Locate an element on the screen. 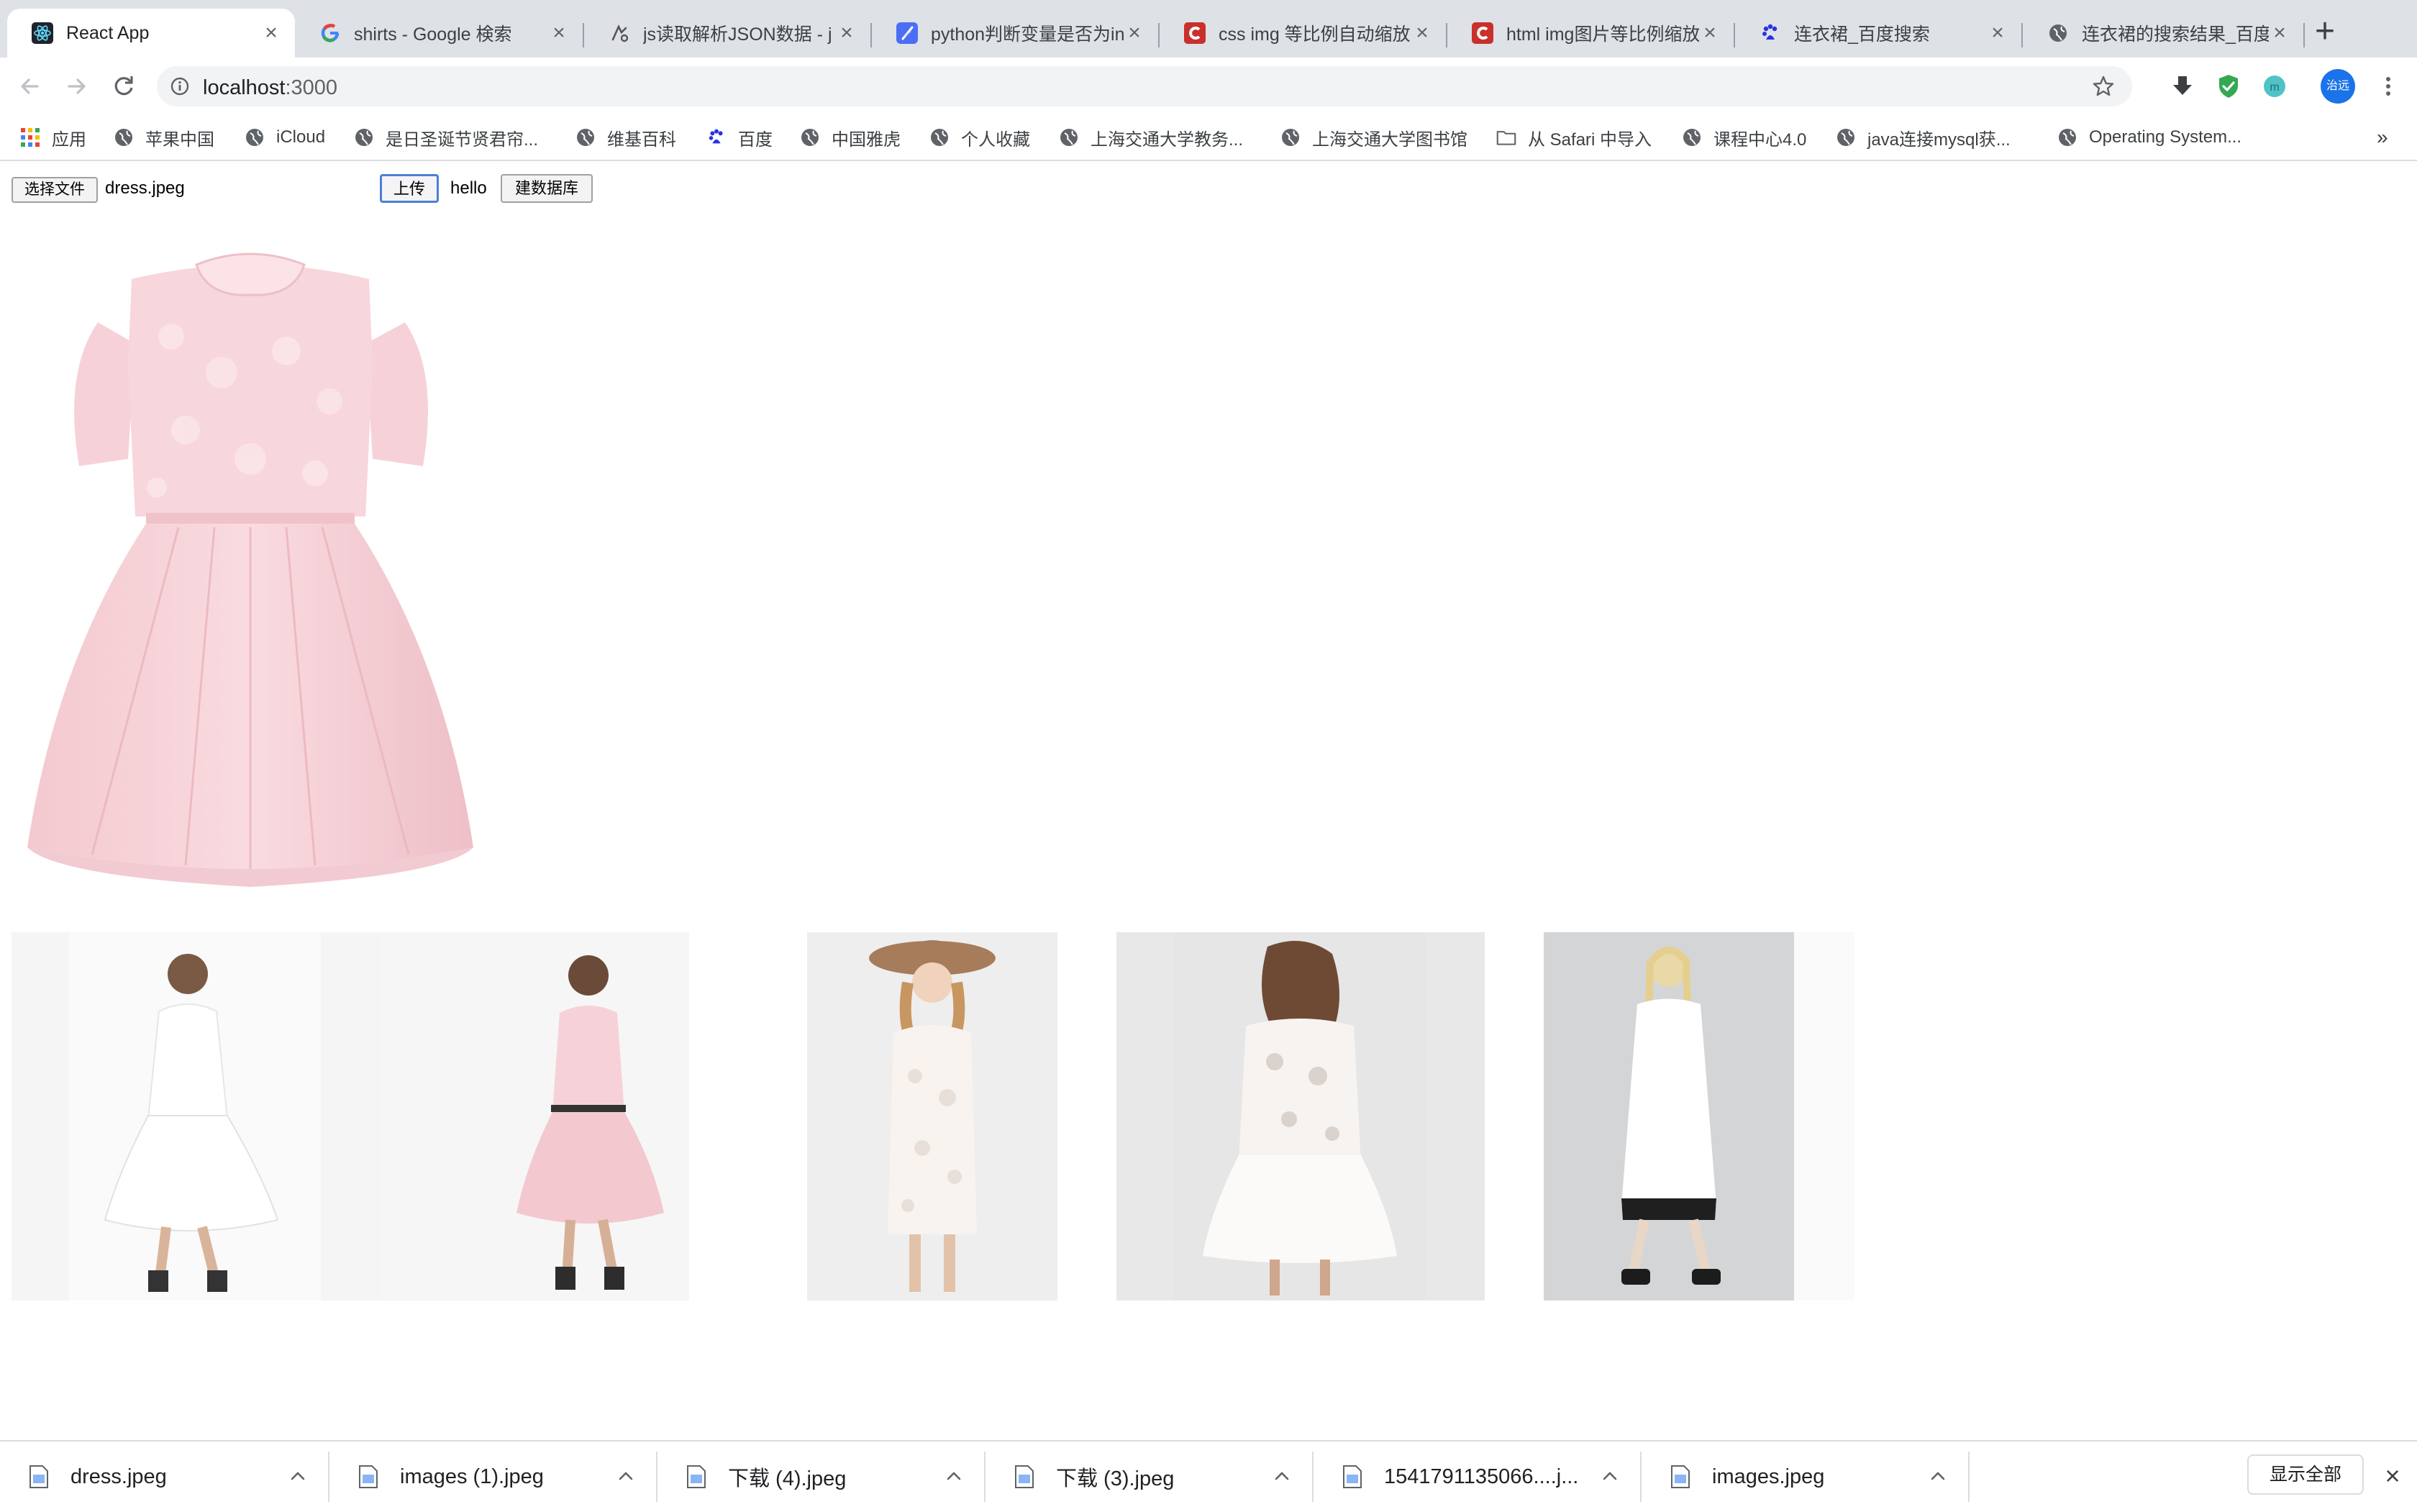 Image resolution: width=2417 pixels, height=1512 pixels. download-arrow-icon is located at coordinates (2182, 85).